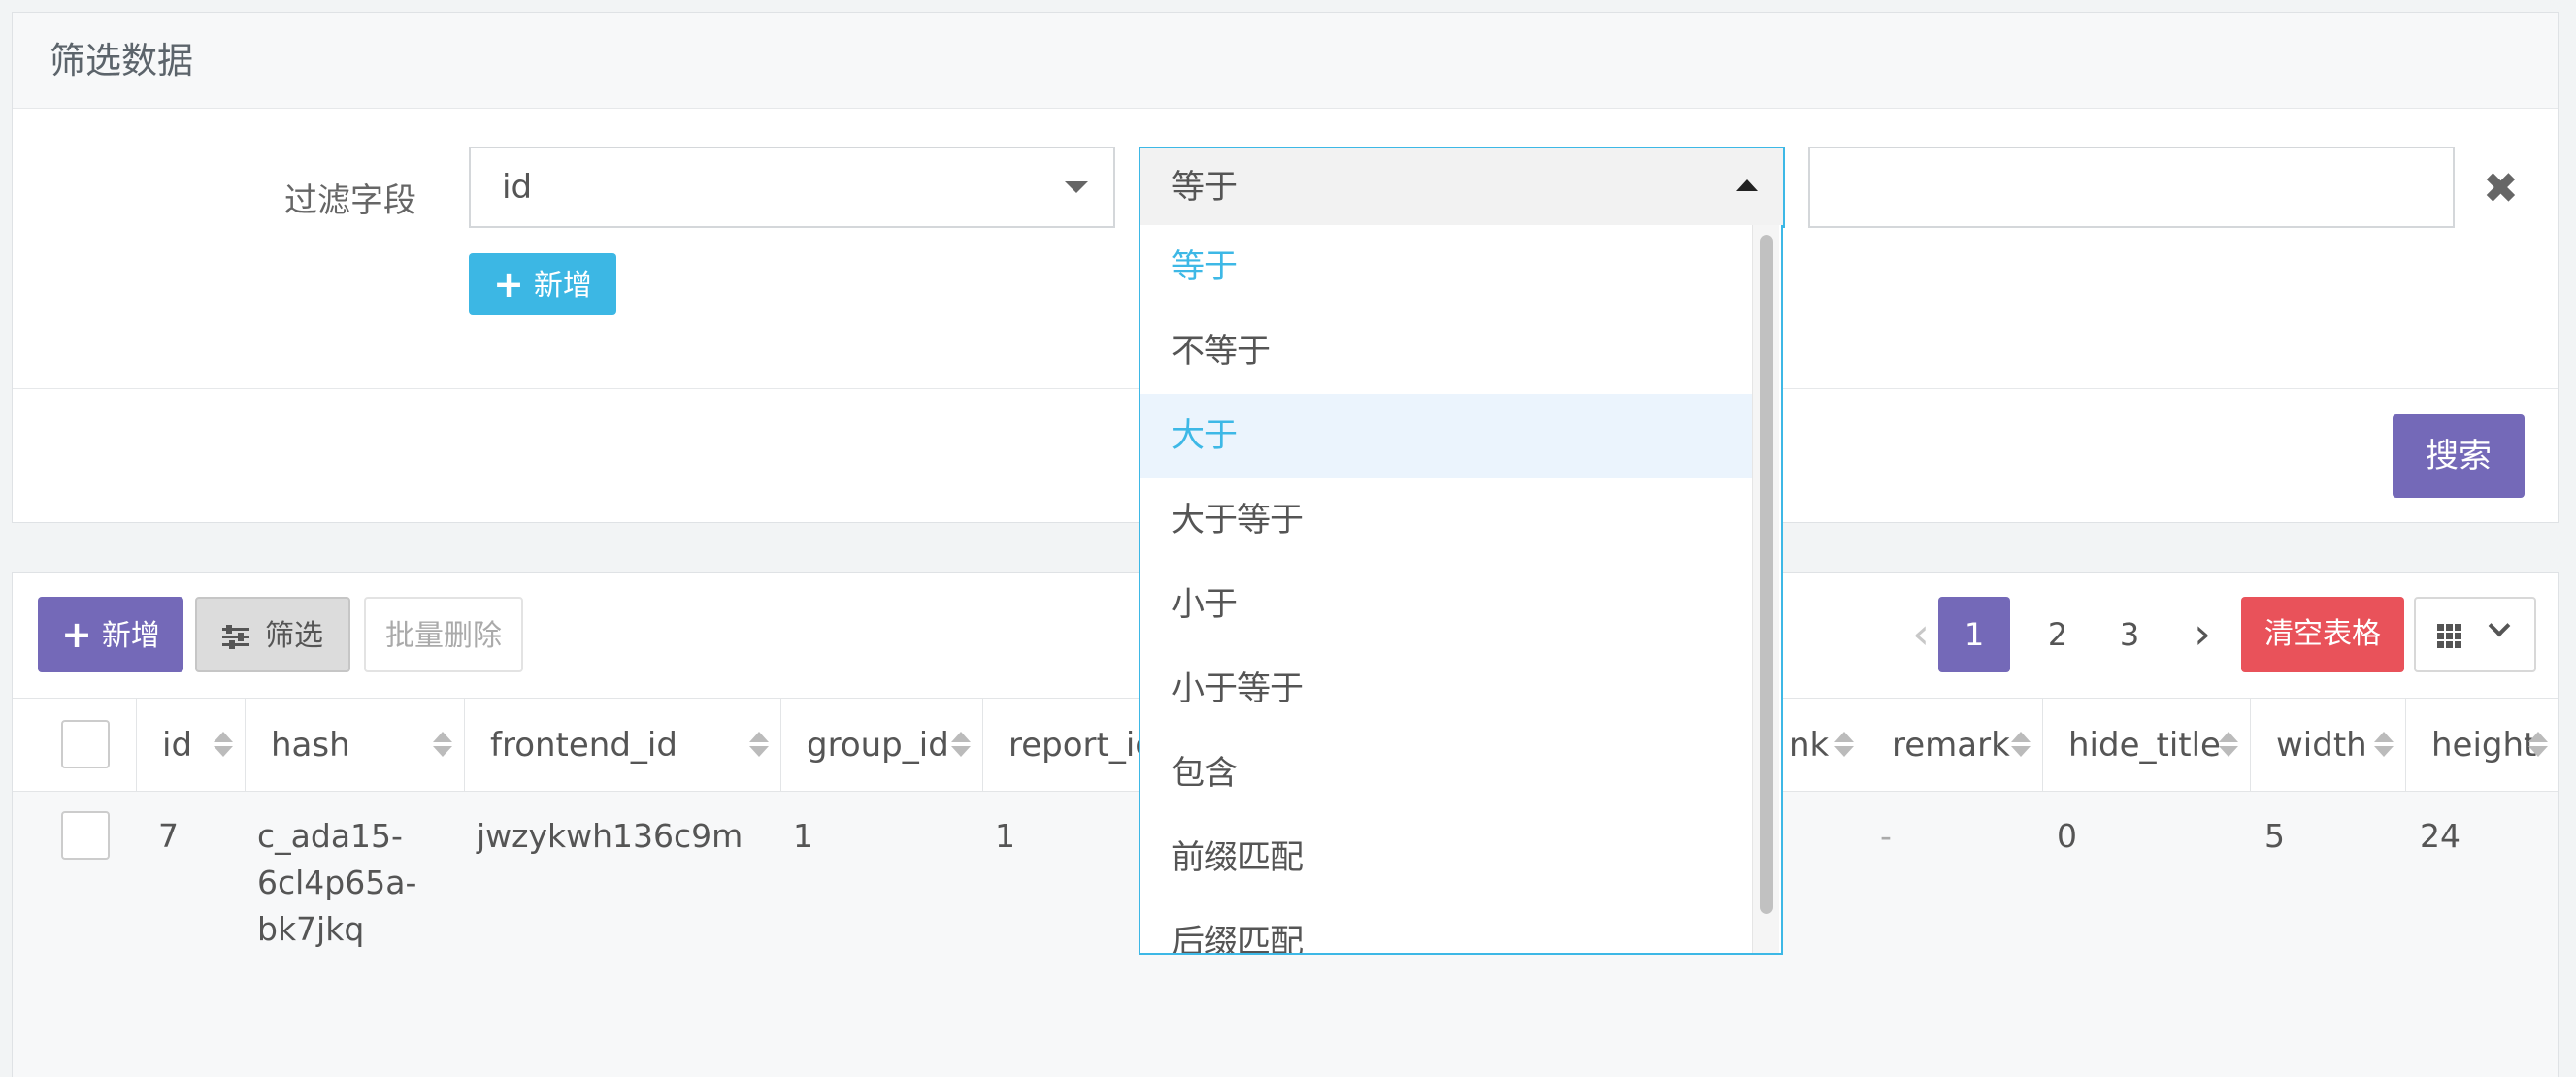 This screenshot has width=2576, height=1077. What do you see at coordinates (1766, 574) in the screenshot?
I see `scrollbar-thumb` at bounding box center [1766, 574].